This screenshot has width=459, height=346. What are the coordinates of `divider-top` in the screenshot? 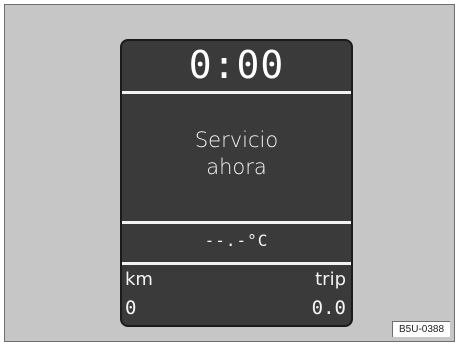 It's located at (236, 92).